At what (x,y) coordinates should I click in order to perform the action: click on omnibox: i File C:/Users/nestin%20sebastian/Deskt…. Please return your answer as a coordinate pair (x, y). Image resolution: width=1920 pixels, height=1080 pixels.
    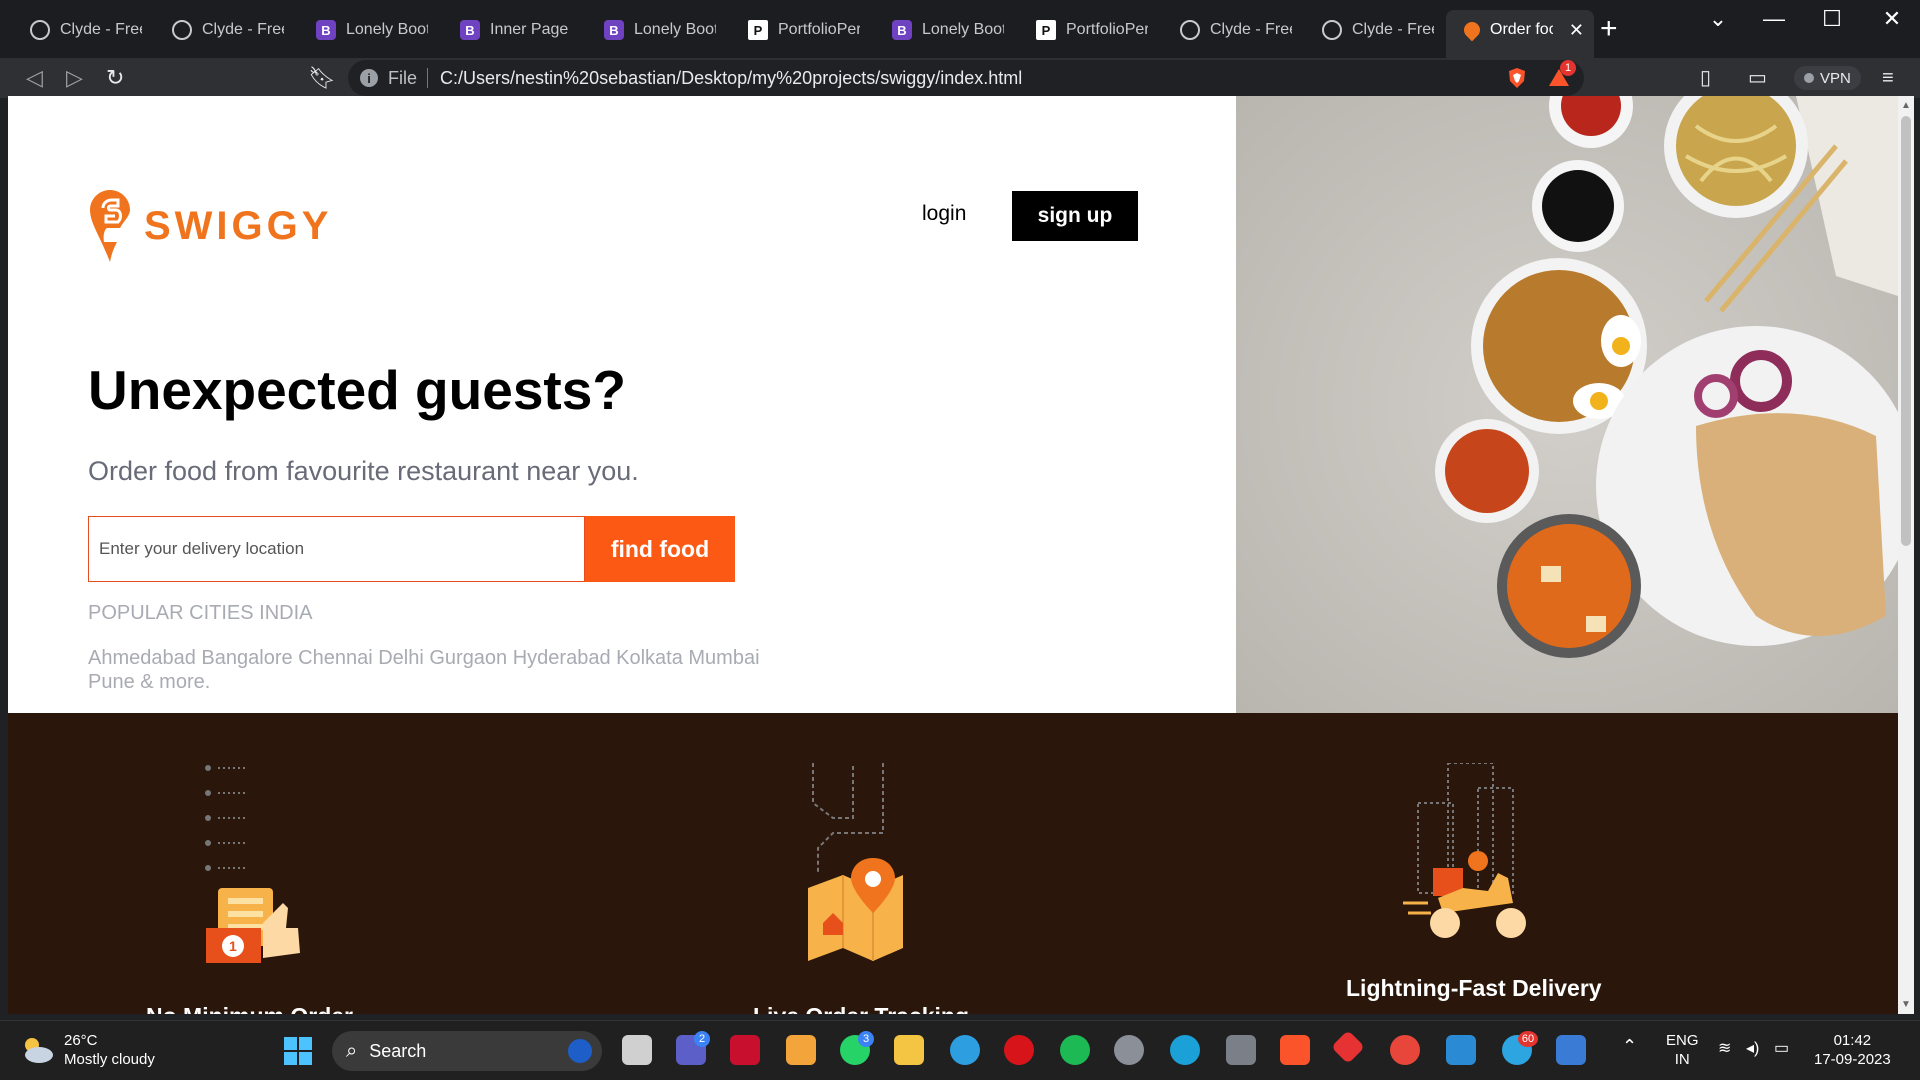
    Looking at the image, I should click on (966, 78).